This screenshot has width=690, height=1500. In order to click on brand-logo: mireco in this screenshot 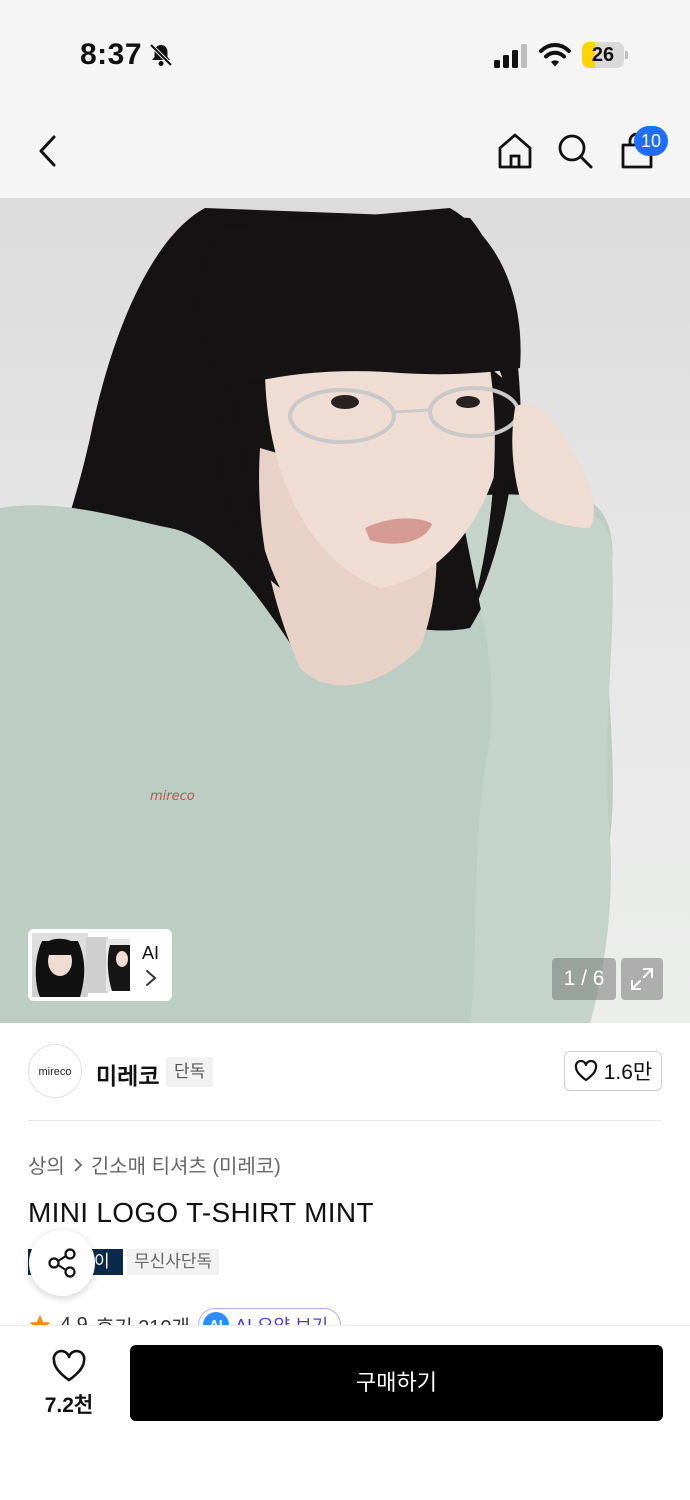, I will do `click(55, 1071)`.